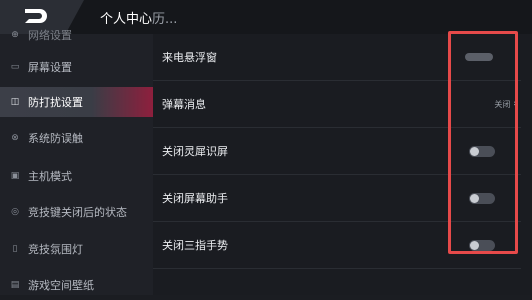 This screenshot has height=300, width=532. I want to click on network-icon: ⊕, so click(15, 35).